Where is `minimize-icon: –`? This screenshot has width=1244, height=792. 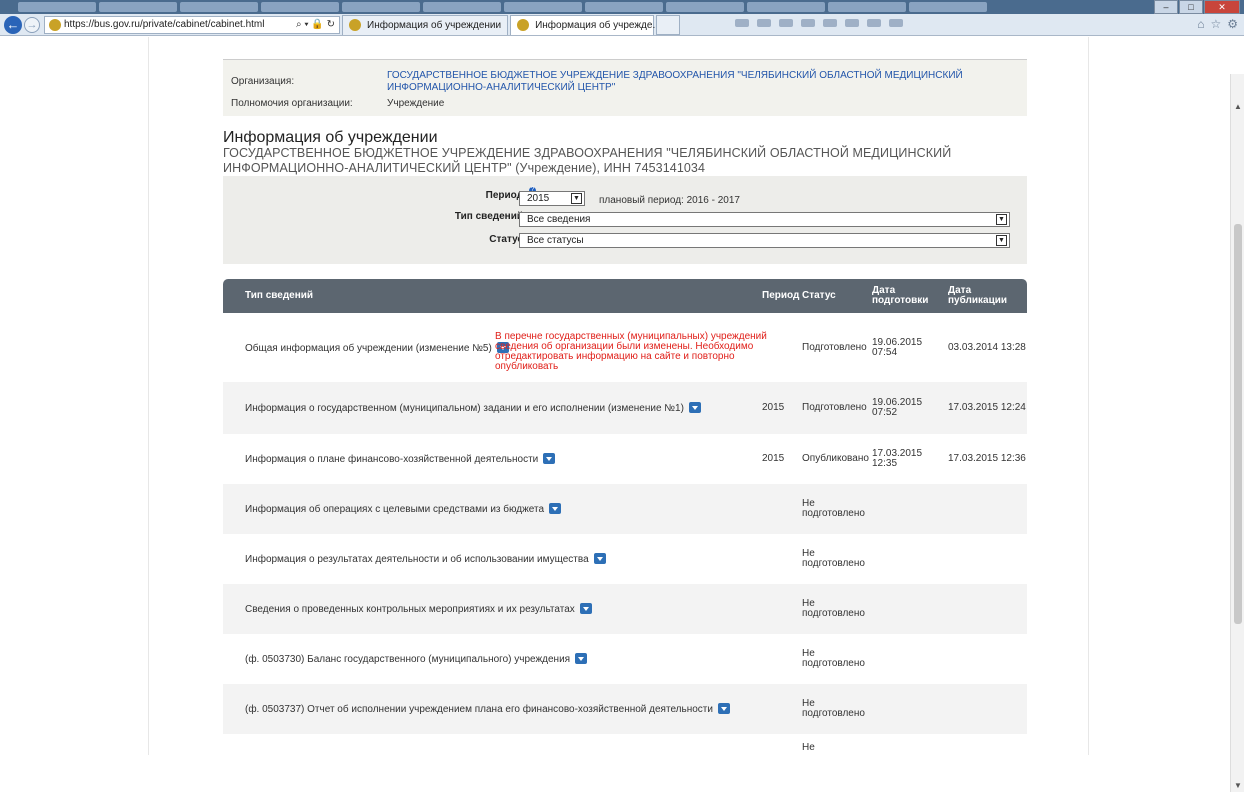
minimize-icon: – is located at coordinates (1166, 7).